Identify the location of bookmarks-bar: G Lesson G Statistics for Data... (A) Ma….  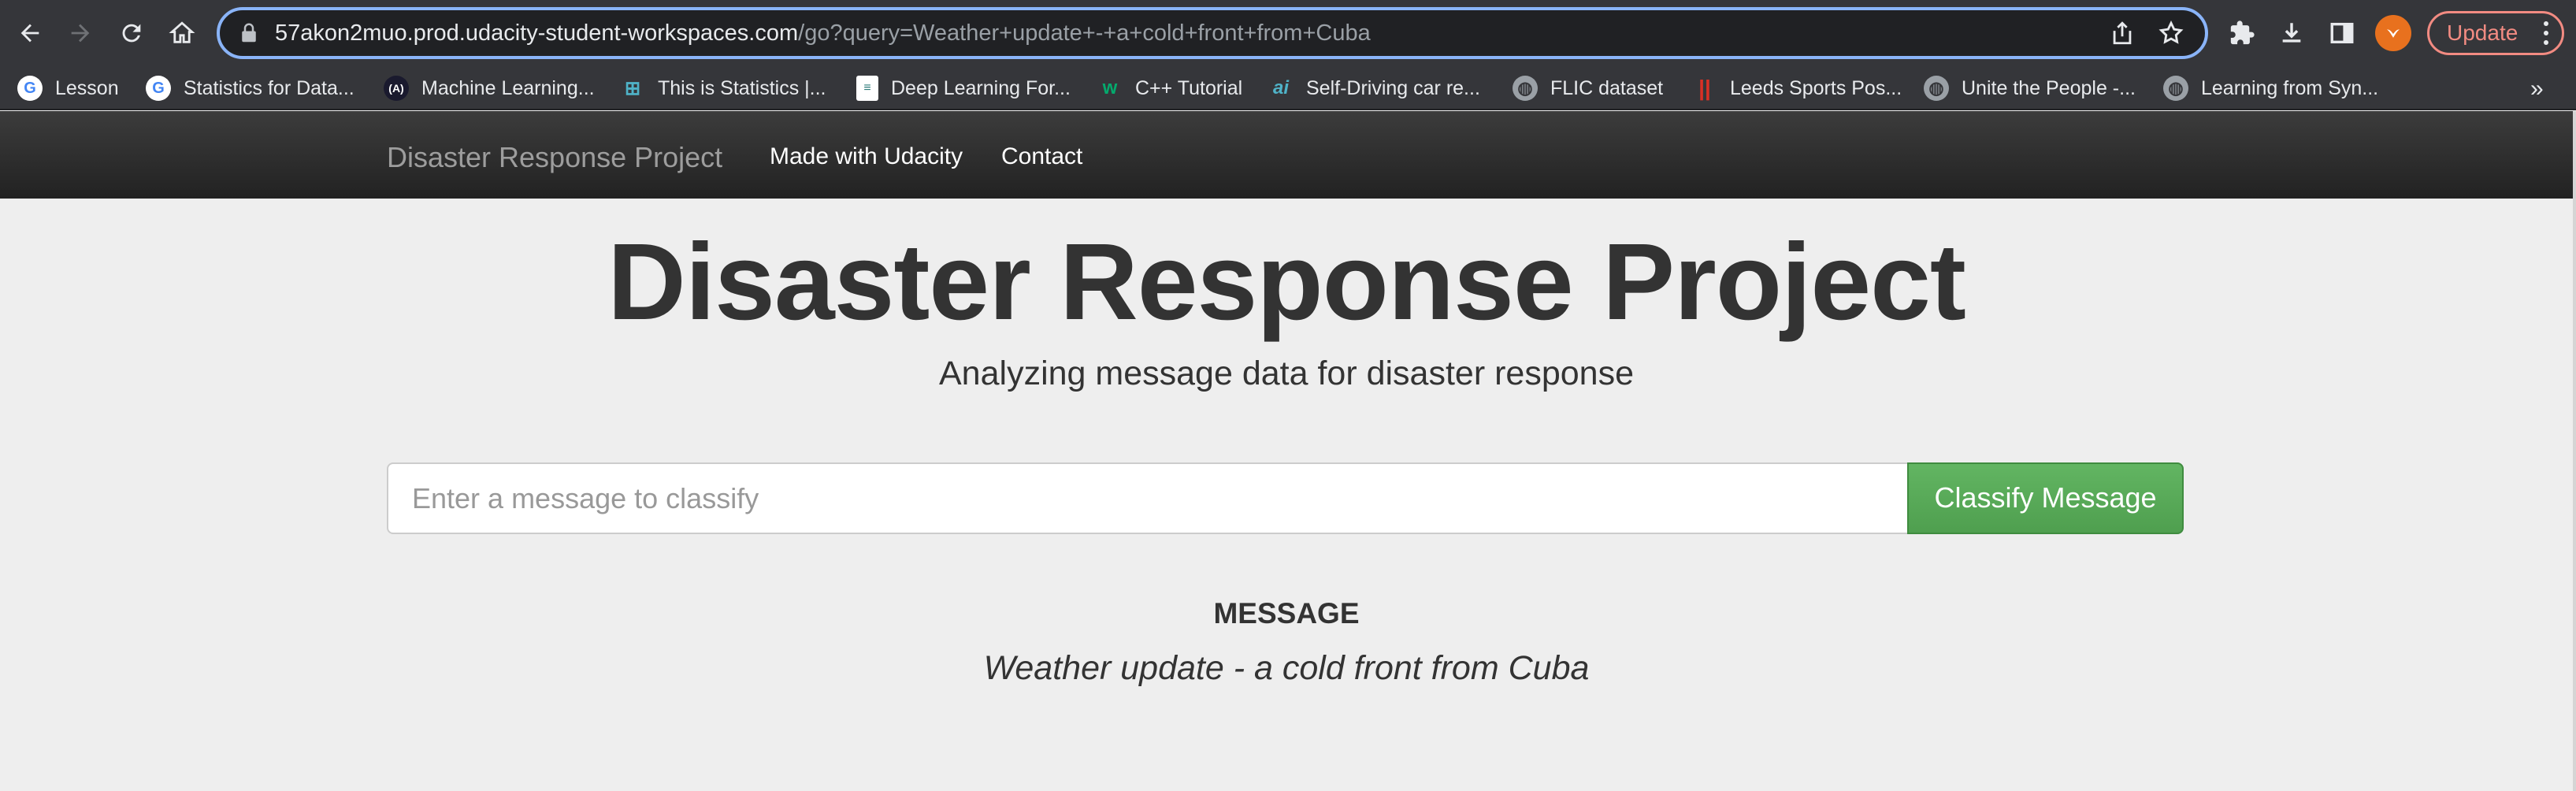
(1288, 88).